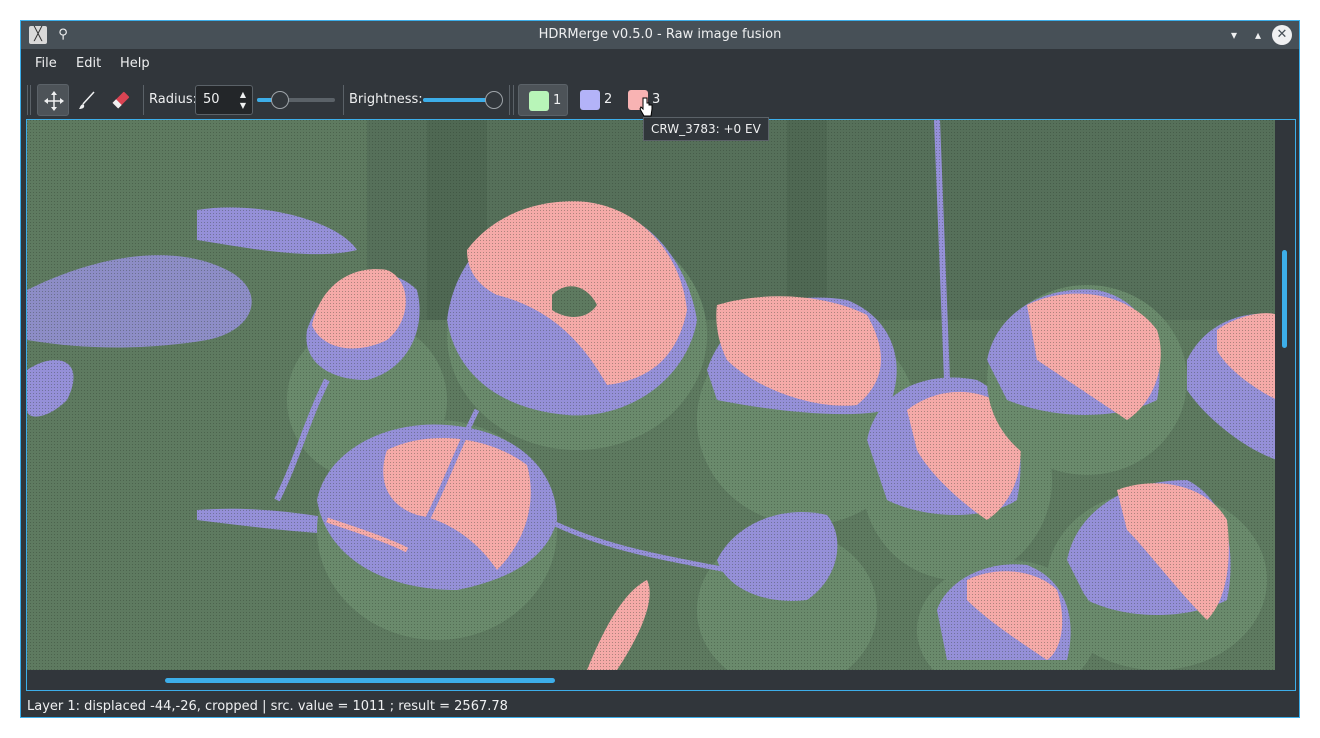 Image resolution: width=1320 pixels, height=738 pixels. I want to click on layer-tooltip: CRW_3783: +0 EV, so click(706, 129).